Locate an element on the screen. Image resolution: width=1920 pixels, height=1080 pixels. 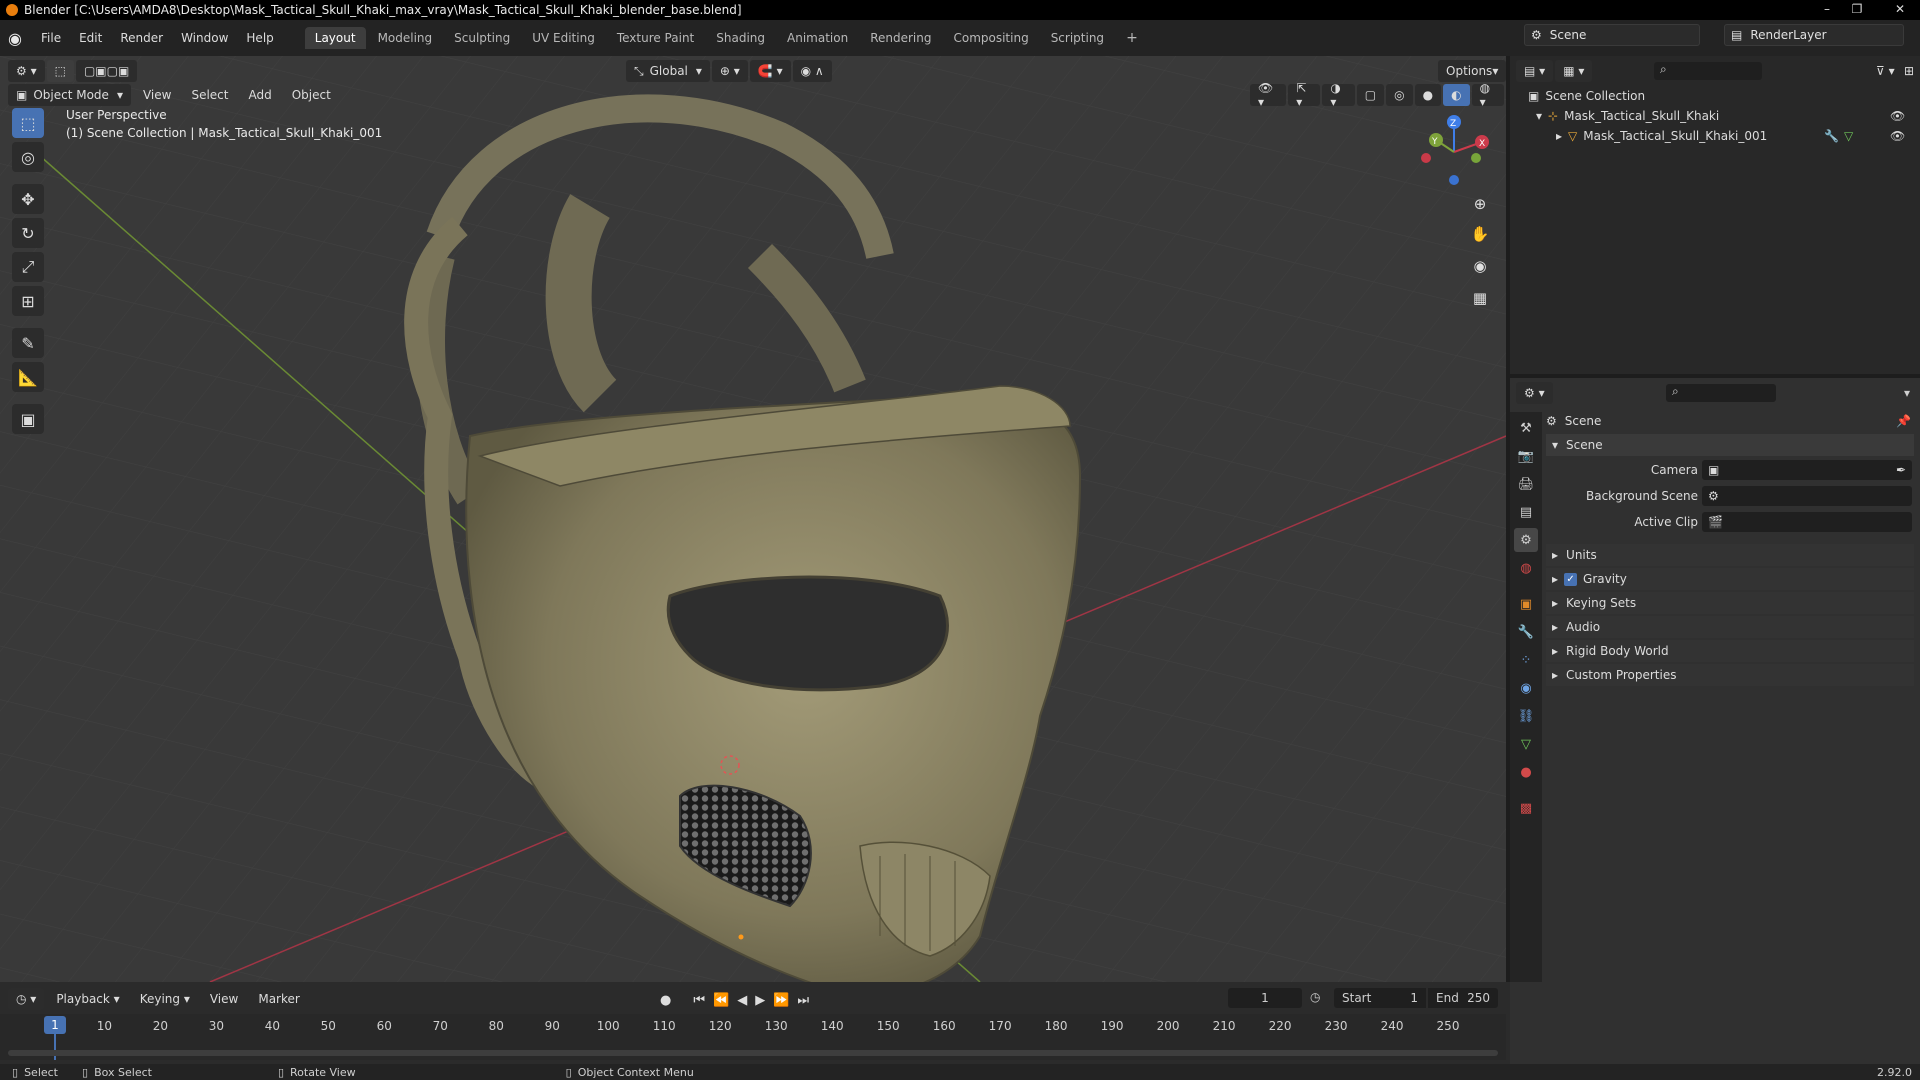
tab-animation: Animation is located at coordinates (817, 38).